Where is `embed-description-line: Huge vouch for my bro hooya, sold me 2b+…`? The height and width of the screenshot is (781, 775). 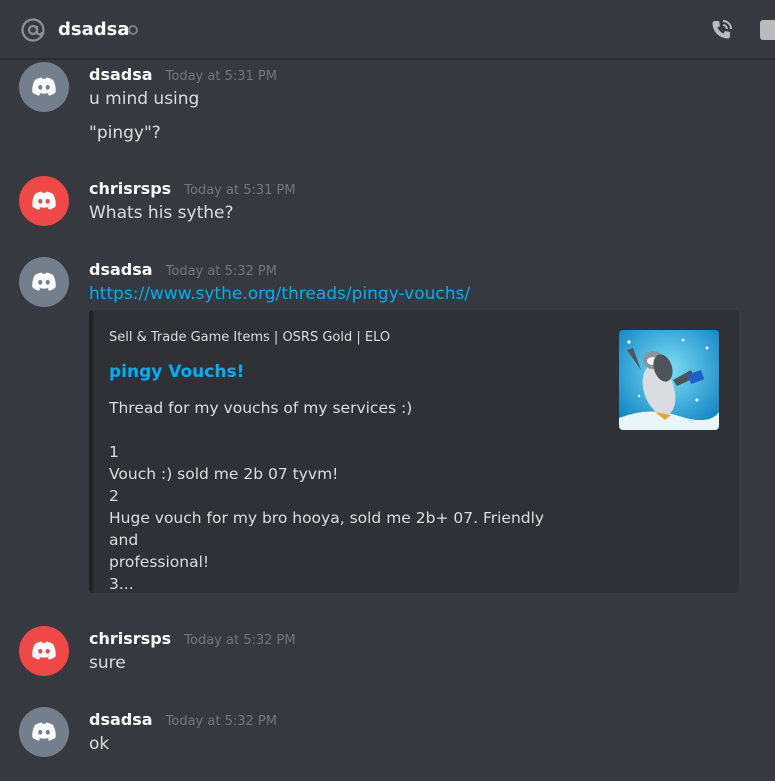 embed-description-line: Huge vouch for my bro hooya, sold me 2b+… is located at coordinates (327, 529).